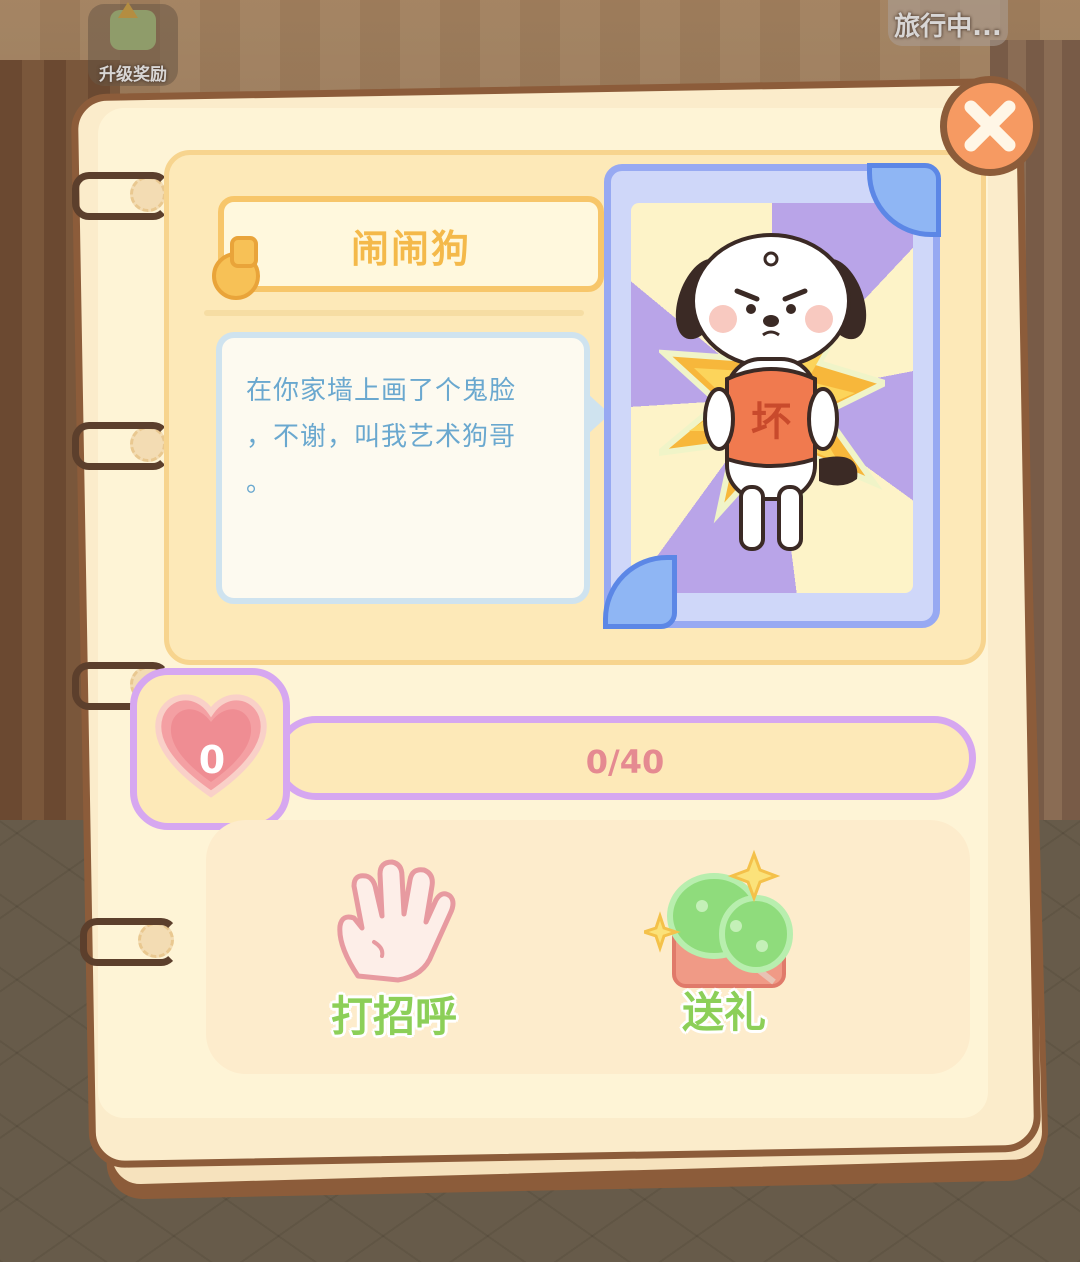 Image resolution: width=1080 pixels, height=1262 pixels. I want to click on character-name-plate: 闹闹狗, so click(408, 248).